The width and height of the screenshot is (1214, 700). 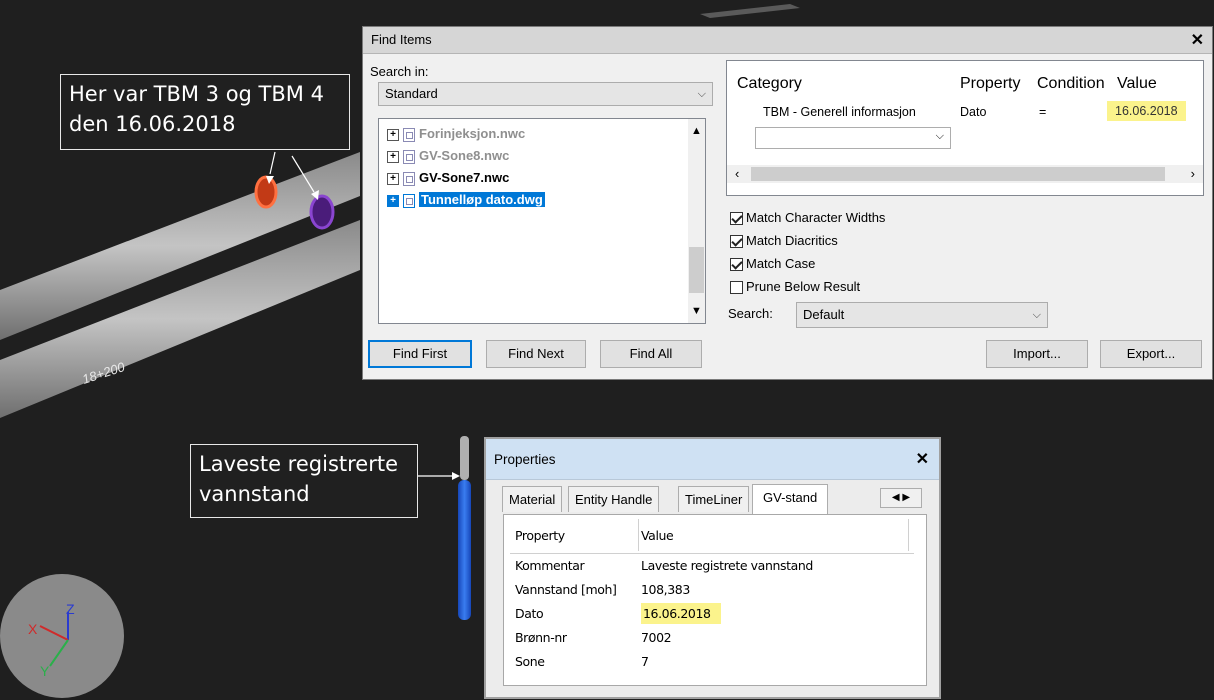 I want to click on tab-next-icon: ▶, so click(x=906, y=497).